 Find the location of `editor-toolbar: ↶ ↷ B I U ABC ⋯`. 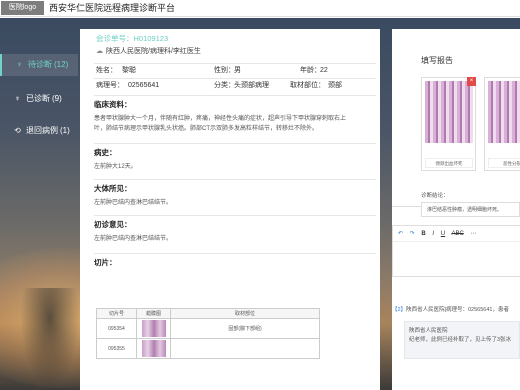

editor-toolbar: ↶ ↷ B I U ABC ⋯ is located at coordinates (456, 234).